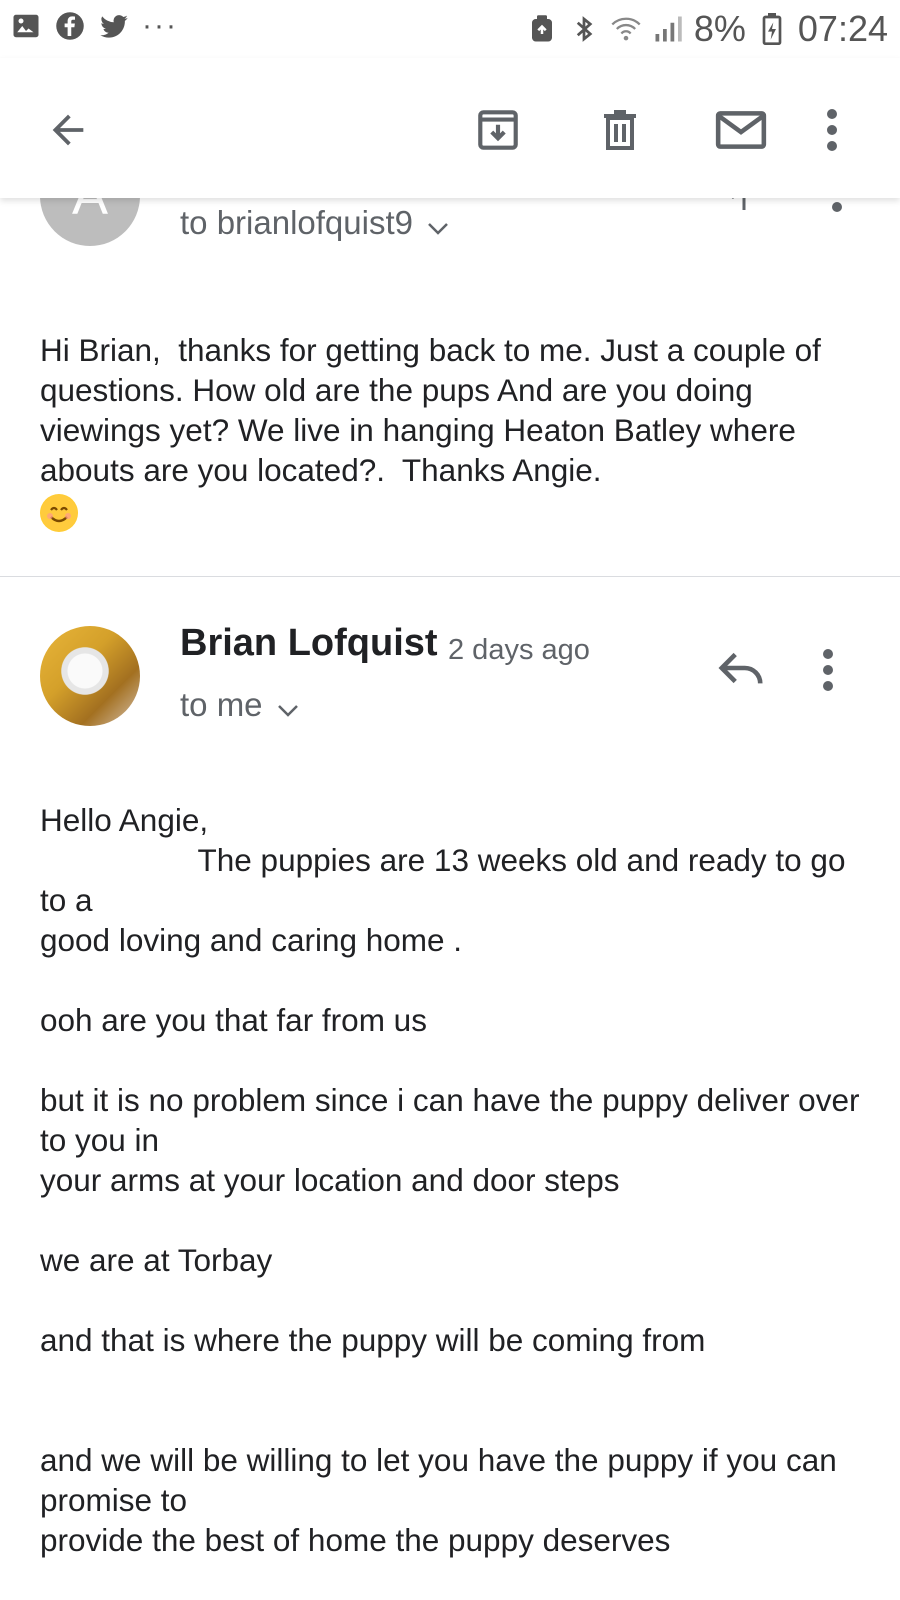 This screenshot has height=1600, width=900. What do you see at coordinates (450, 128) in the screenshot?
I see `app-toolbar` at bounding box center [450, 128].